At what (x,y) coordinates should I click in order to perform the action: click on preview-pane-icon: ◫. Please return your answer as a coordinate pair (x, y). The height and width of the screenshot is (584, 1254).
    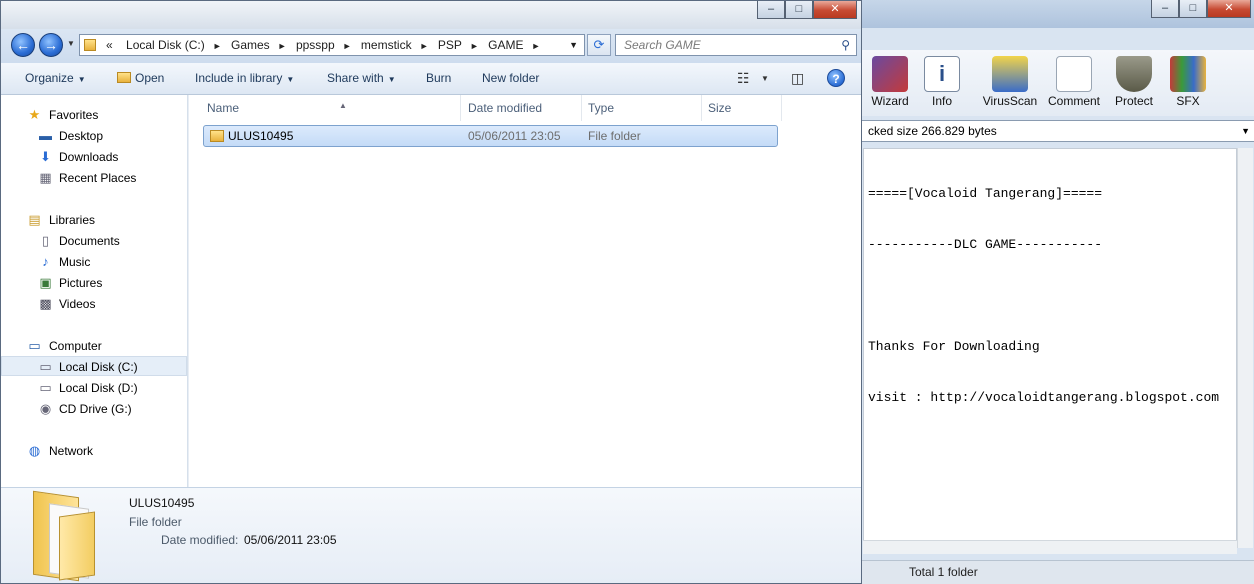
    Looking at the image, I should click on (797, 78).